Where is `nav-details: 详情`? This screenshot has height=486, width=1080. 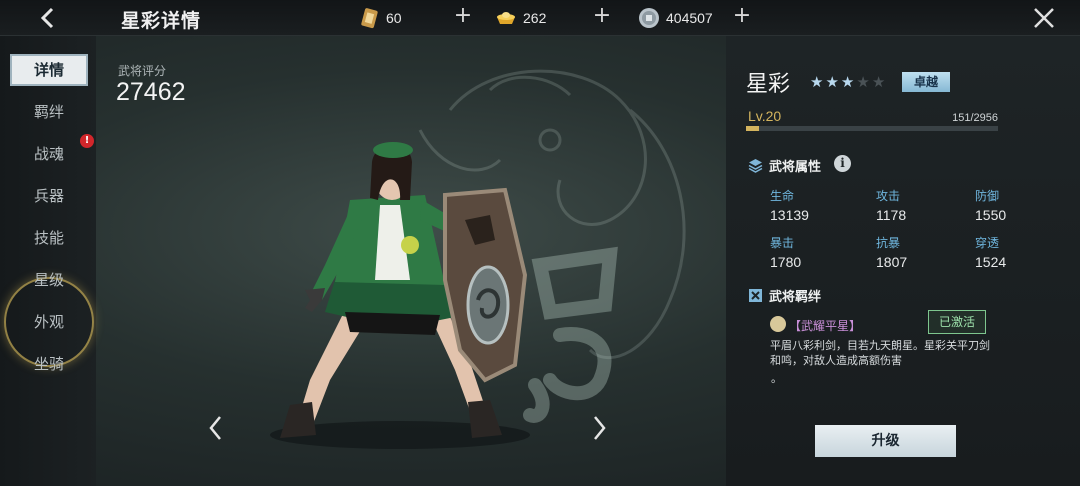
nav-details: 详情 is located at coordinates (49, 70).